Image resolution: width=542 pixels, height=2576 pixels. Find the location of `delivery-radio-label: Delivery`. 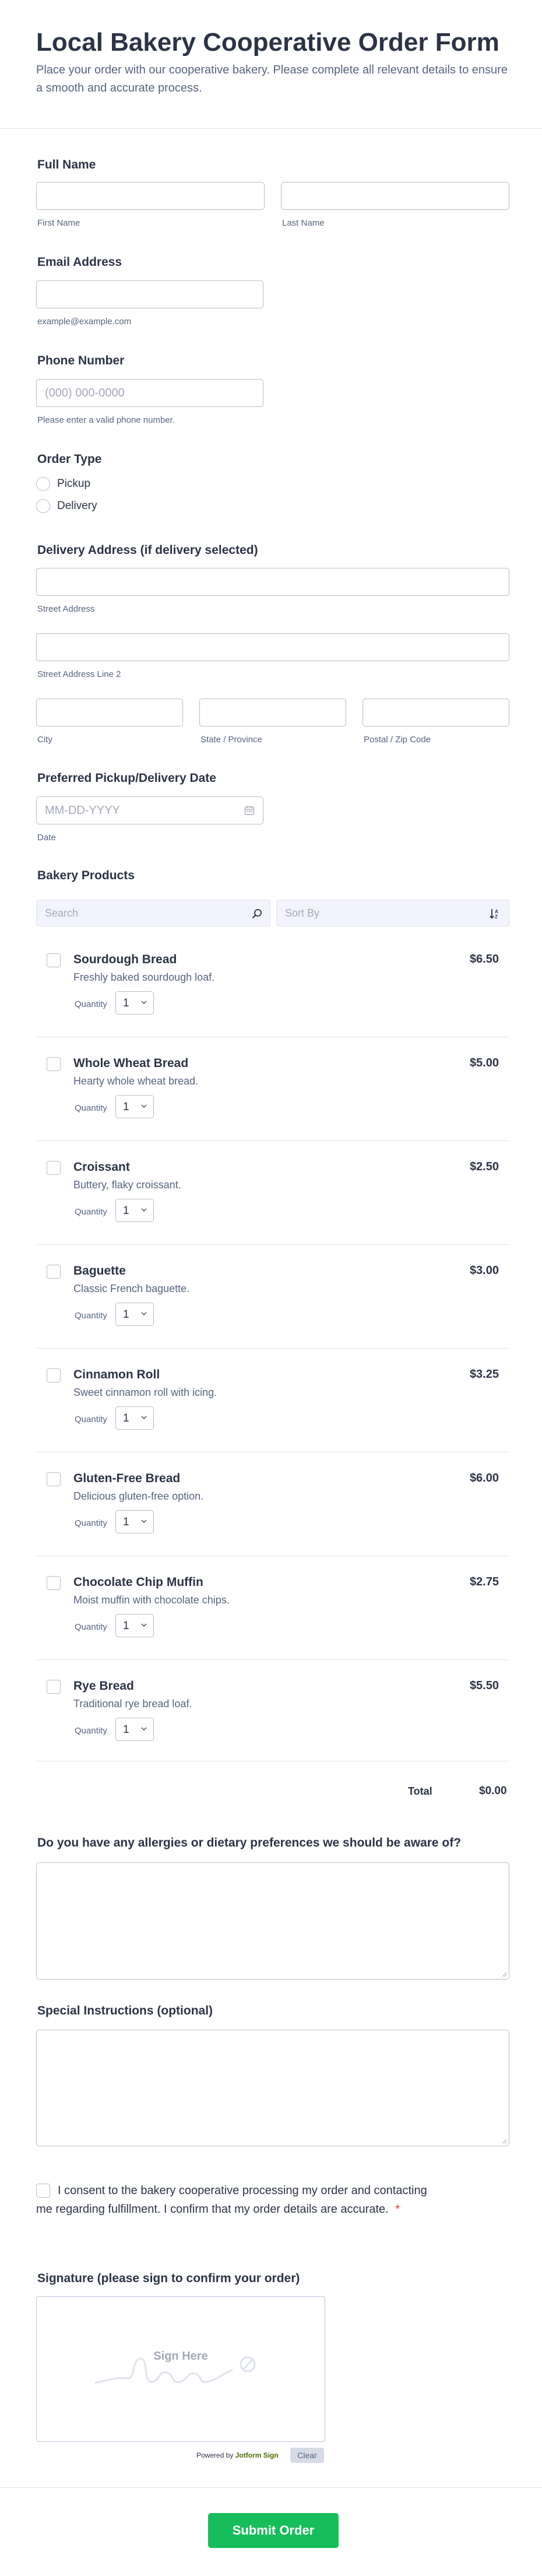

delivery-radio-label: Delivery is located at coordinates (77, 506).